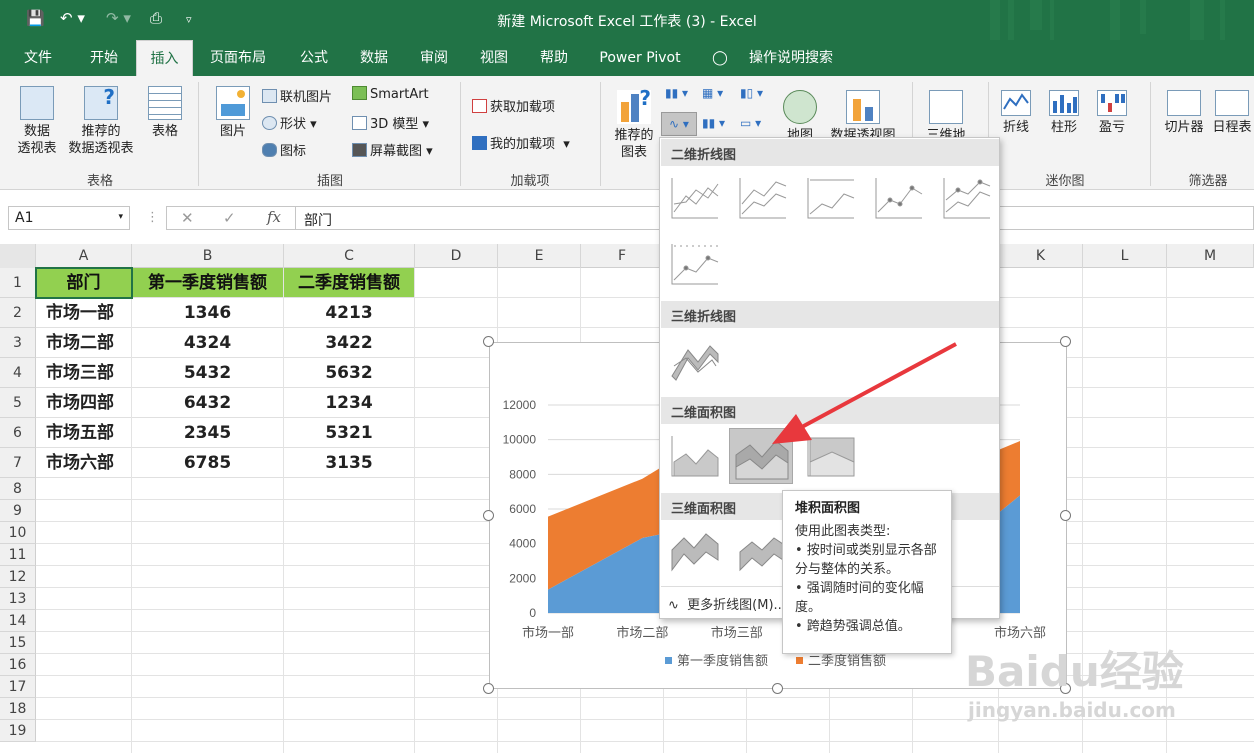  What do you see at coordinates (694, 551) in the screenshot?
I see `3d-area-thumb` at bounding box center [694, 551].